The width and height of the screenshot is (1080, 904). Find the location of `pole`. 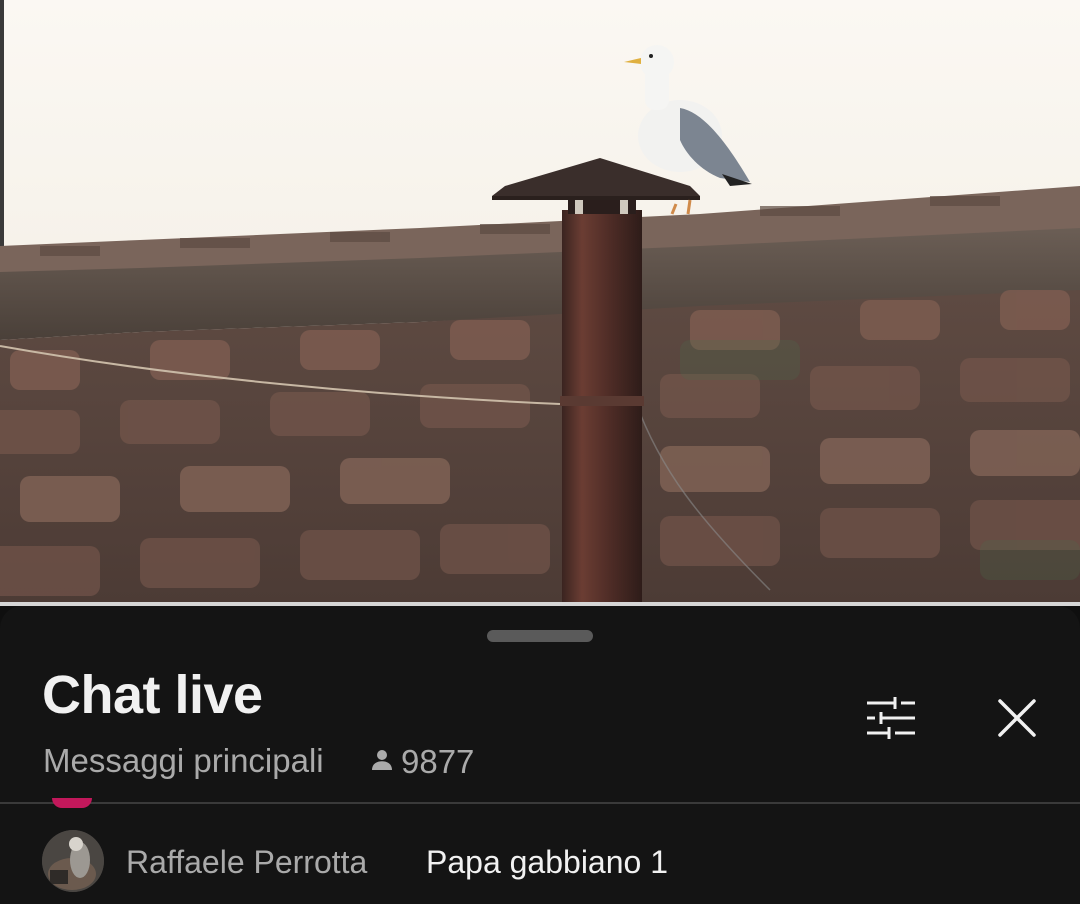

pole is located at coordinates (2, 125).